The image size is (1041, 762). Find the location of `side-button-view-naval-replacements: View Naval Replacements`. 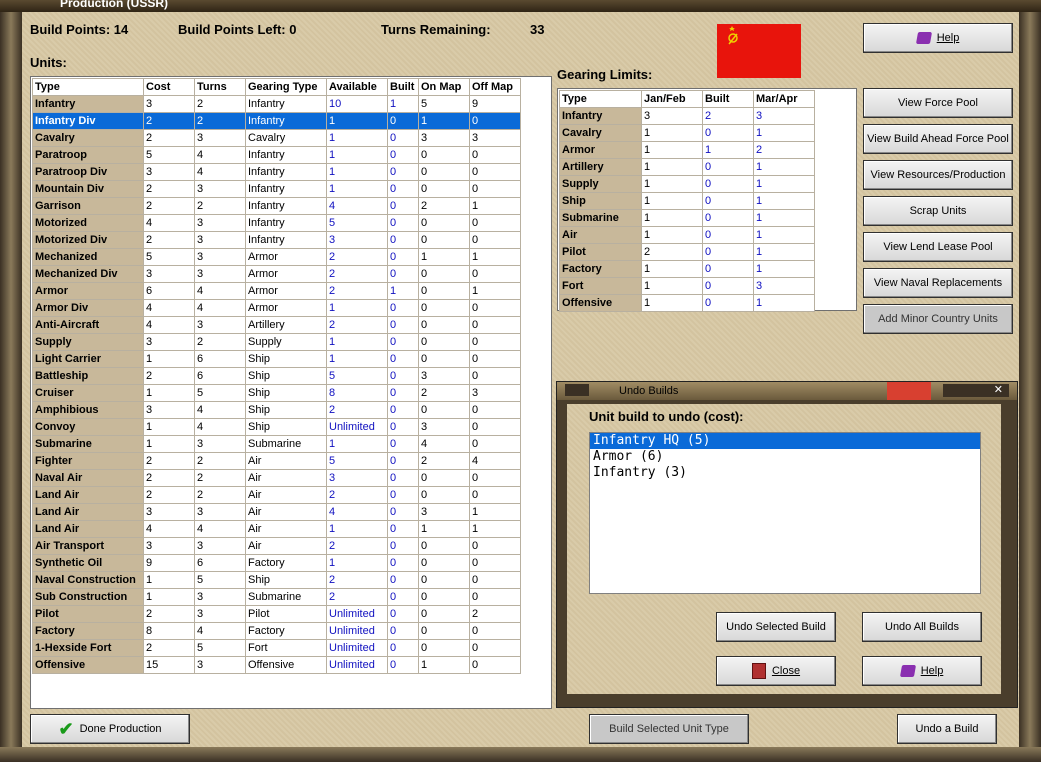

side-button-view-naval-replacements: View Naval Replacements is located at coordinates (938, 283).